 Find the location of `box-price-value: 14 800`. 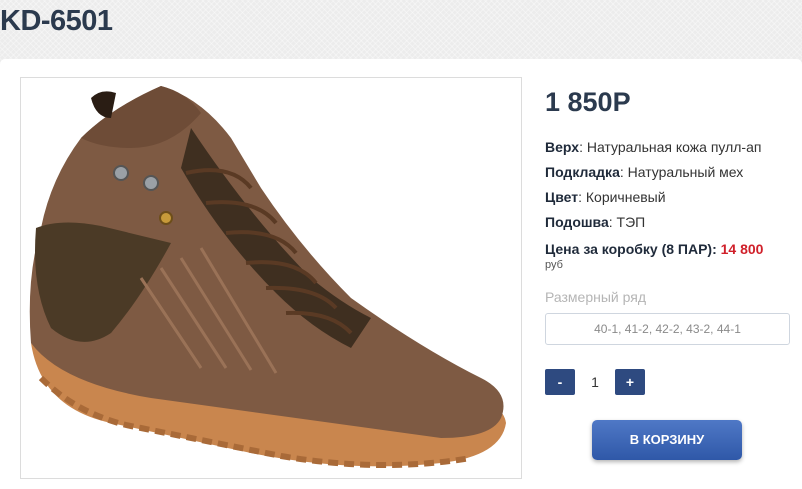

box-price-value: 14 800 is located at coordinates (742, 249).